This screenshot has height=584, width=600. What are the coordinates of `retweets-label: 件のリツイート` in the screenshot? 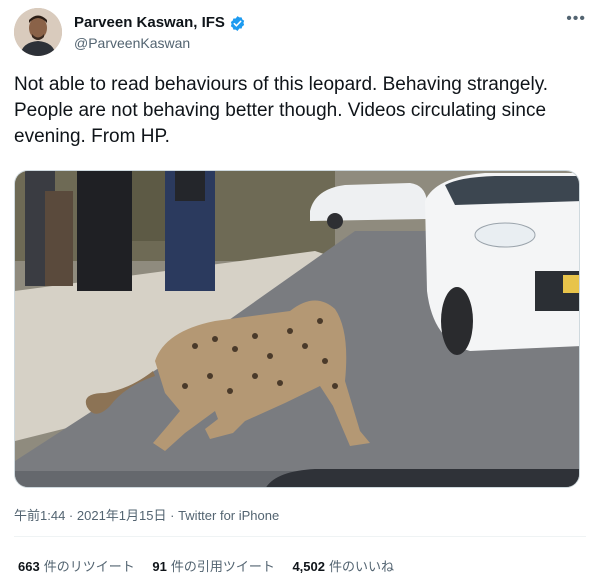 It's located at (89, 566).